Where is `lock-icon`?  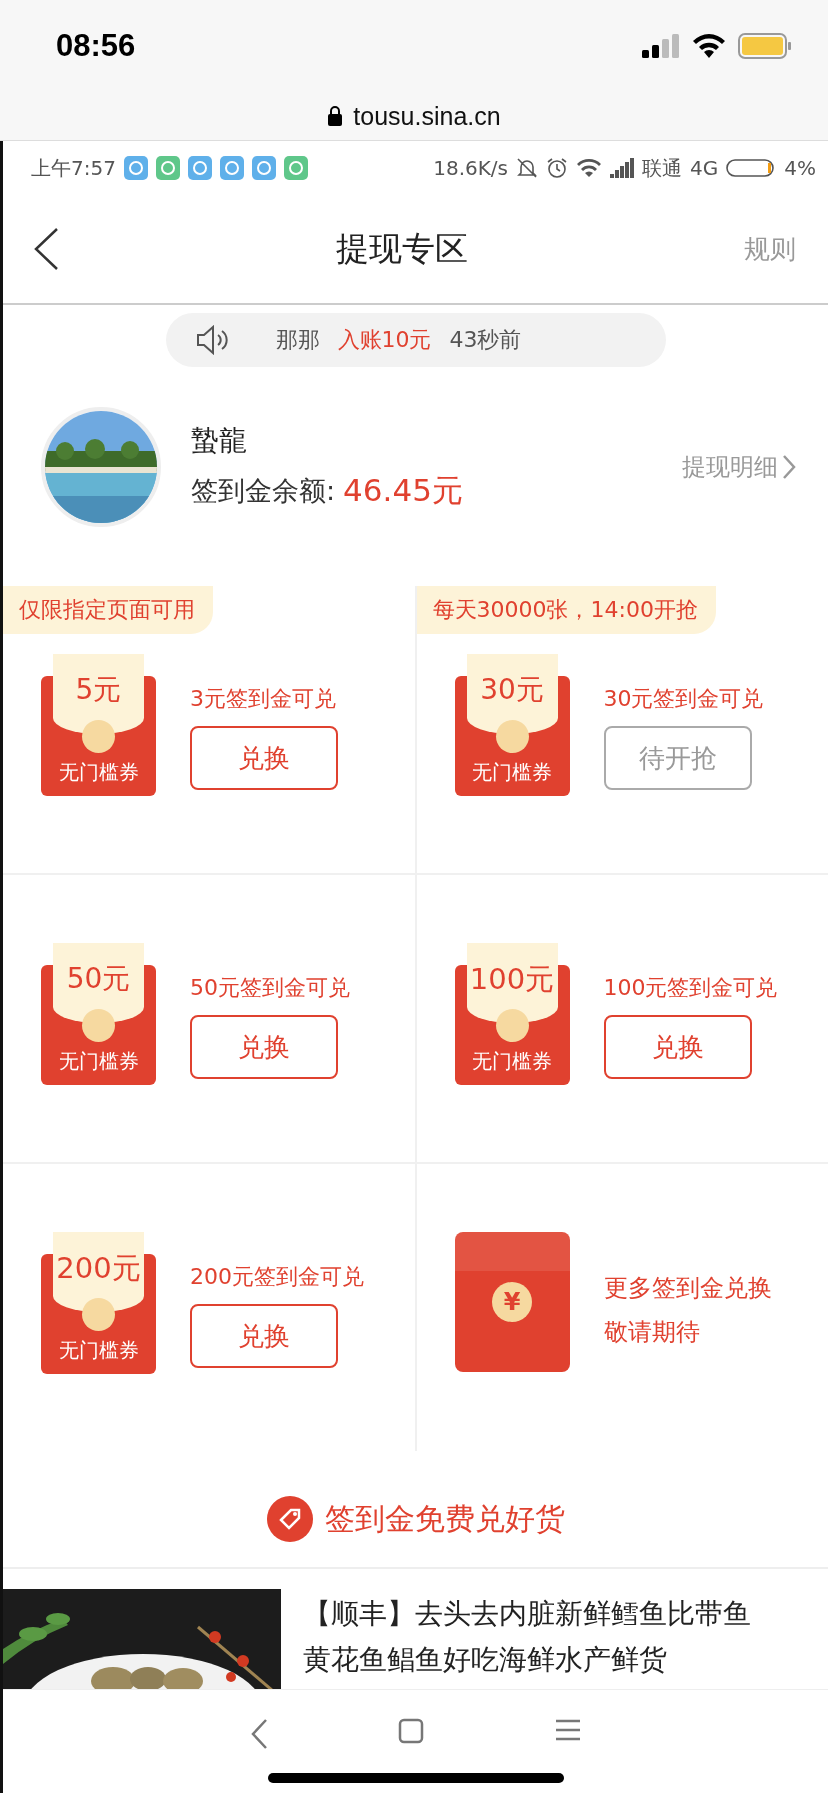
lock-icon is located at coordinates (335, 116).